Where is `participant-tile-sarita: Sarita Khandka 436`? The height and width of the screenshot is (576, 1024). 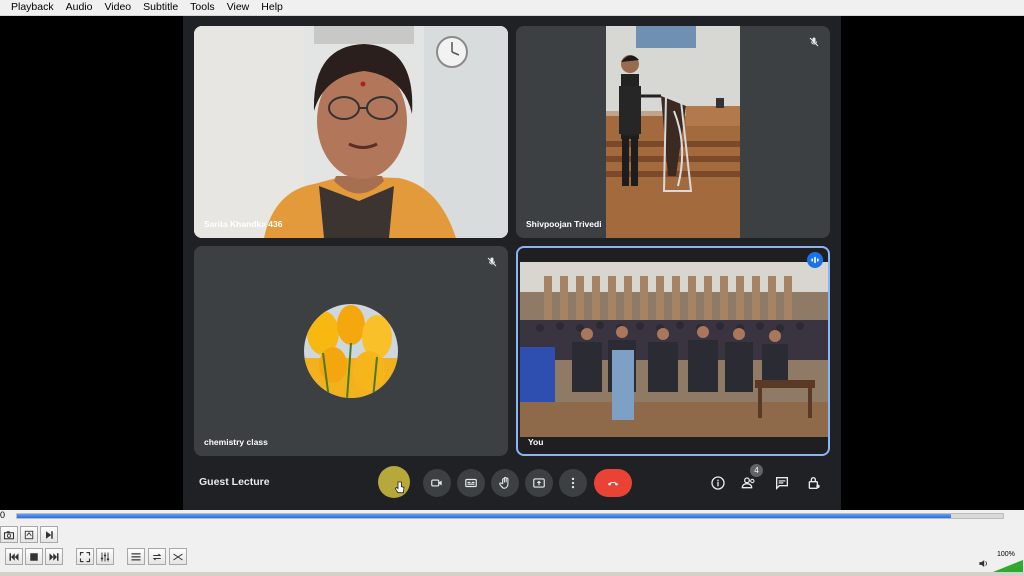
participant-tile-sarita: Sarita Khandka 436 is located at coordinates (351, 132).